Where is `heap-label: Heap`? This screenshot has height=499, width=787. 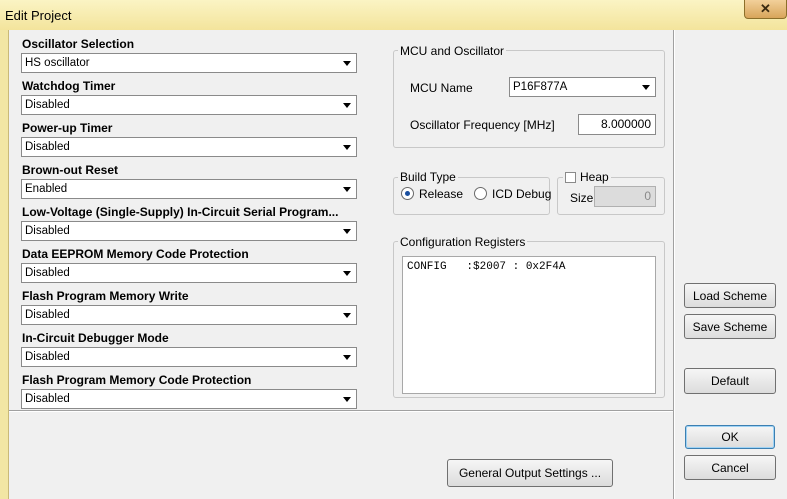 heap-label: Heap is located at coordinates (594, 177).